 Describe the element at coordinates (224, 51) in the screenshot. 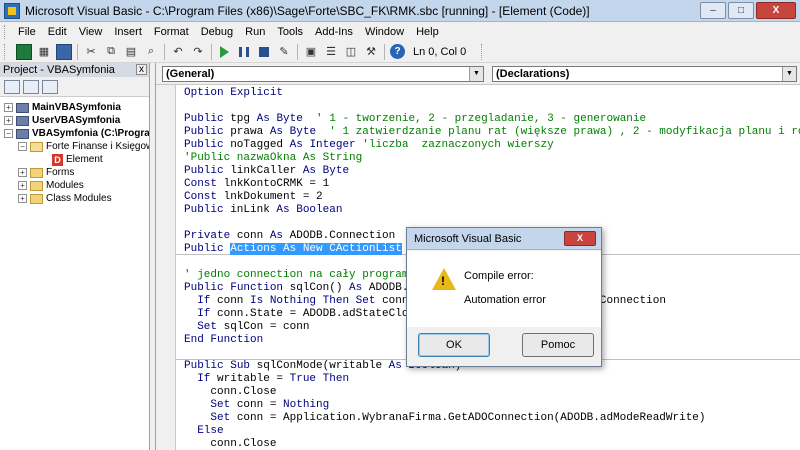

I see `run-icon` at that location.